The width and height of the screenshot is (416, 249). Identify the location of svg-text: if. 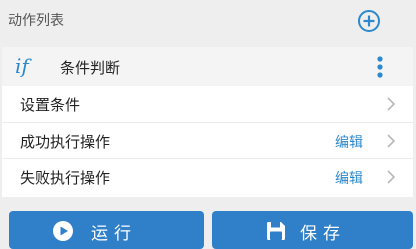
(23, 66).